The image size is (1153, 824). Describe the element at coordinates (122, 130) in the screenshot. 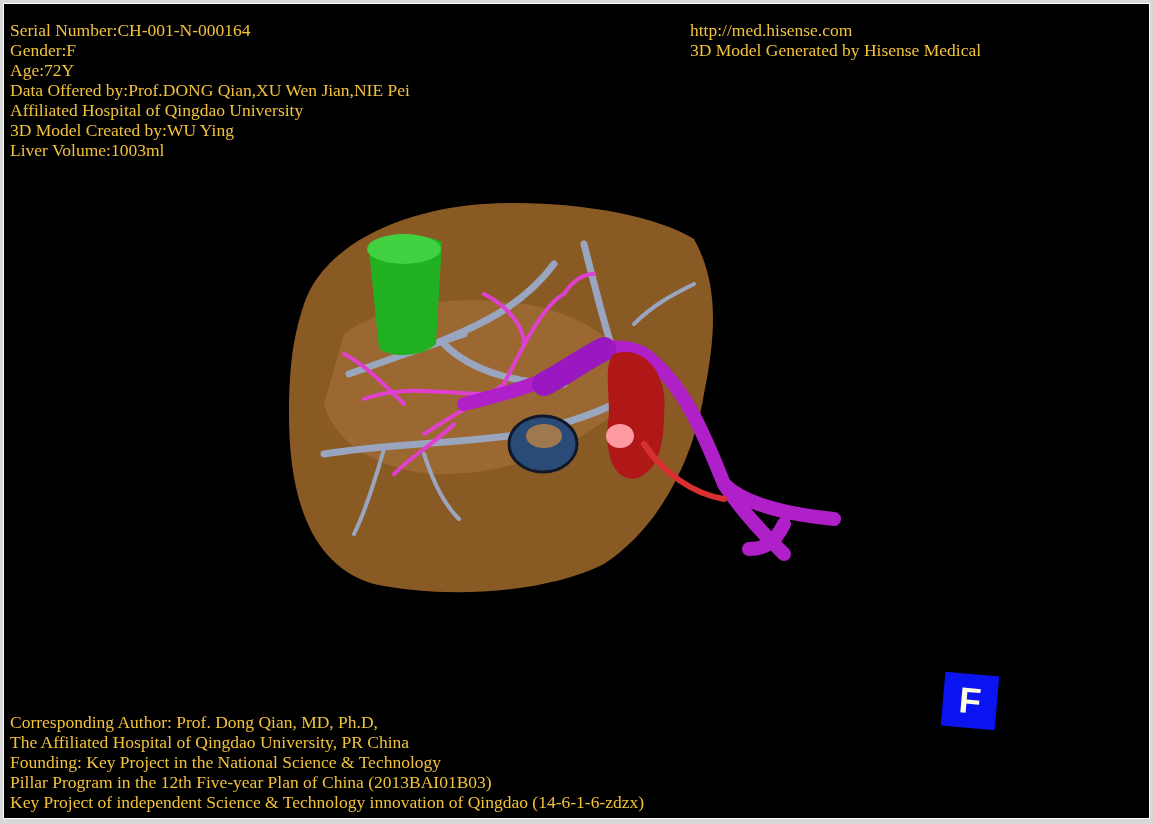

I see `info-text: 3D Model Created by:WU Ying` at that location.